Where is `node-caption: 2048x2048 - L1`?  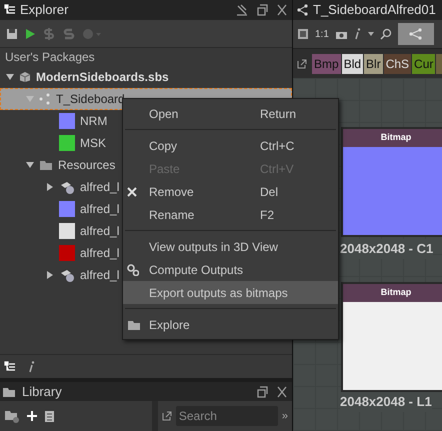
node-caption: 2048x2048 - L1 is located at coordinates (386, 402).